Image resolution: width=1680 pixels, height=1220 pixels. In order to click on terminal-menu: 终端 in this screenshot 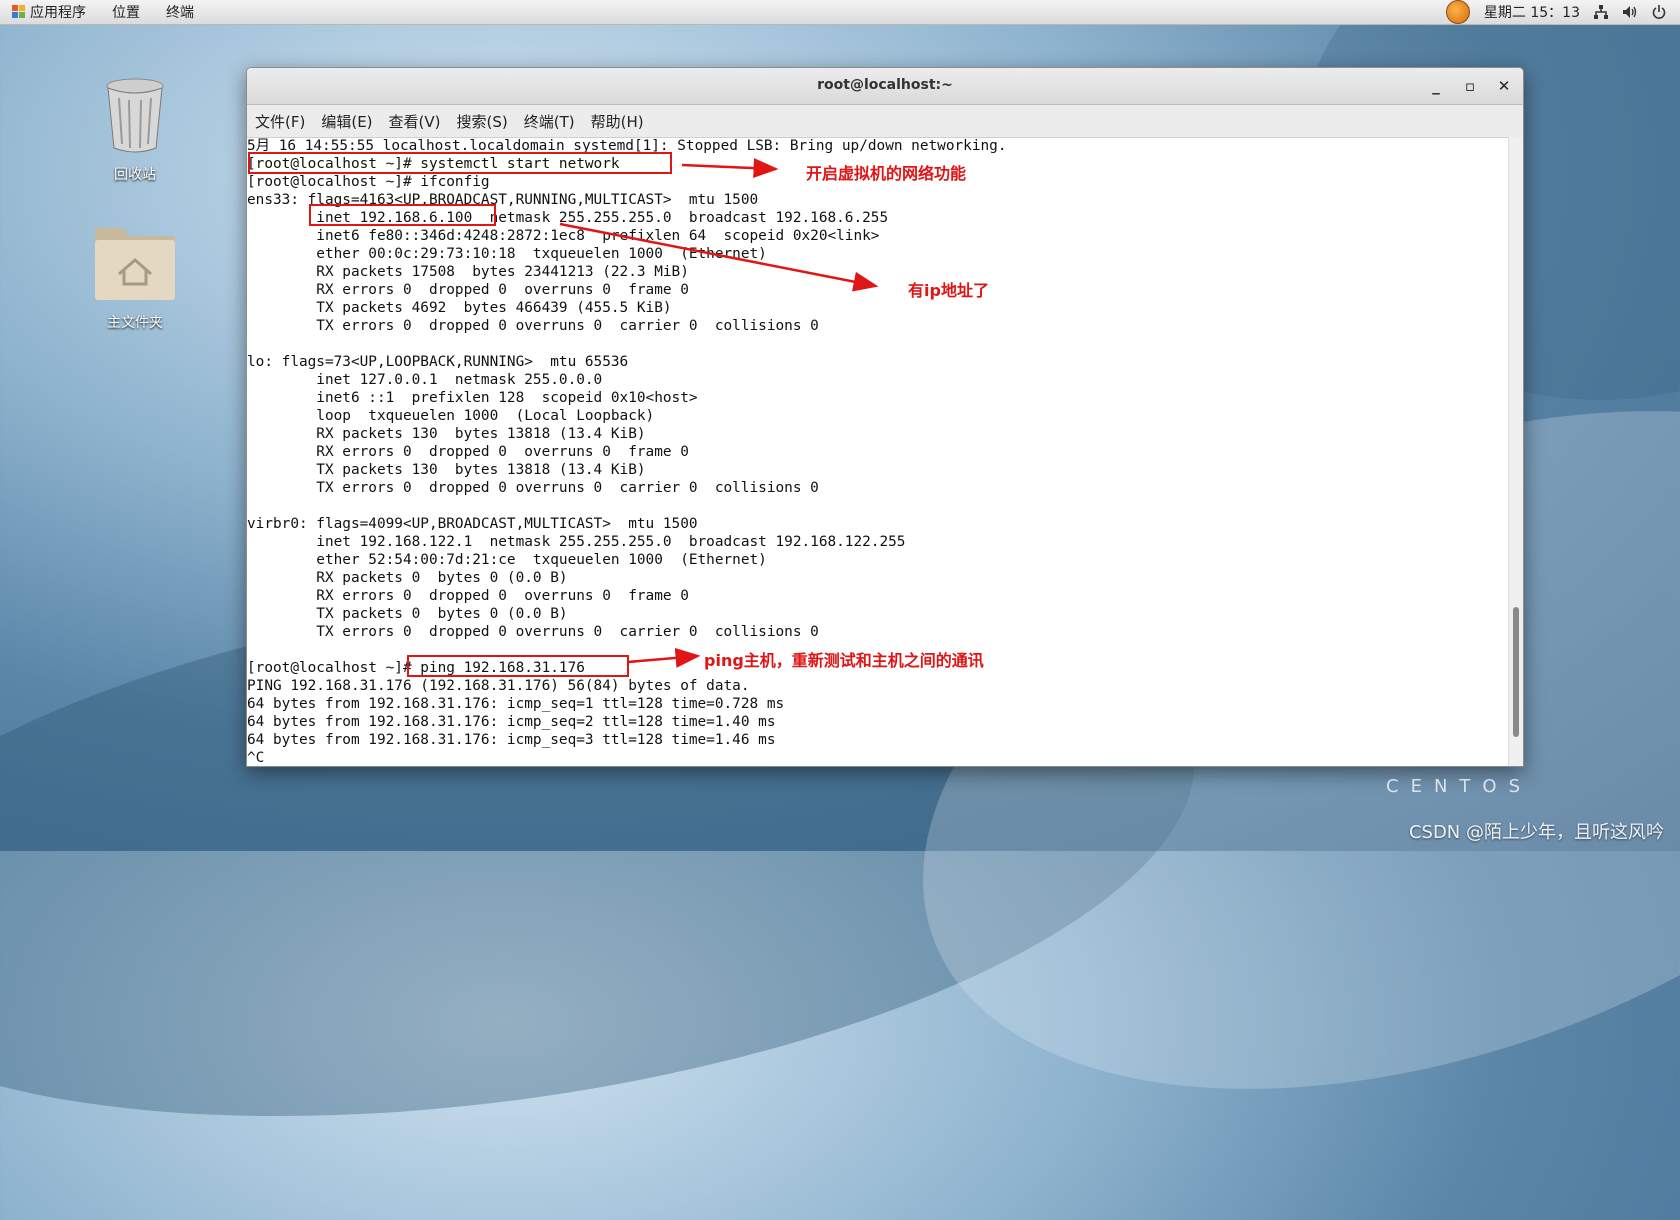, I will do `click(181, 12)`.